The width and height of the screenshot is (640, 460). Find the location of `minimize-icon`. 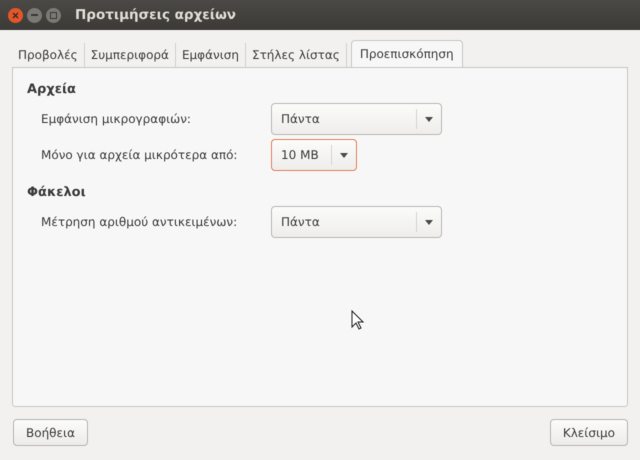

minimize-icon is located at coordinates (34, 15).